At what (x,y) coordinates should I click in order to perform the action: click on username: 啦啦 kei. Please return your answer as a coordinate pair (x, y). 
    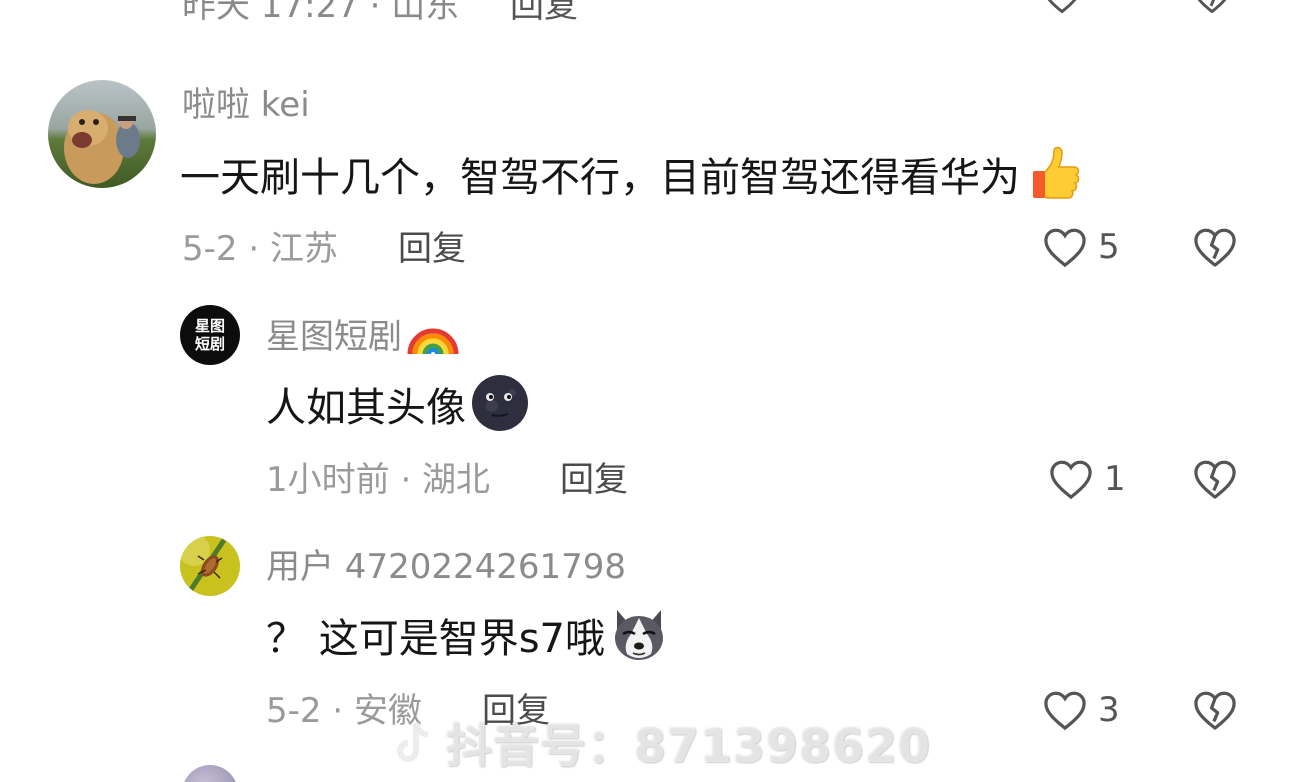
    Looking at the image, I should click on (246, 105).